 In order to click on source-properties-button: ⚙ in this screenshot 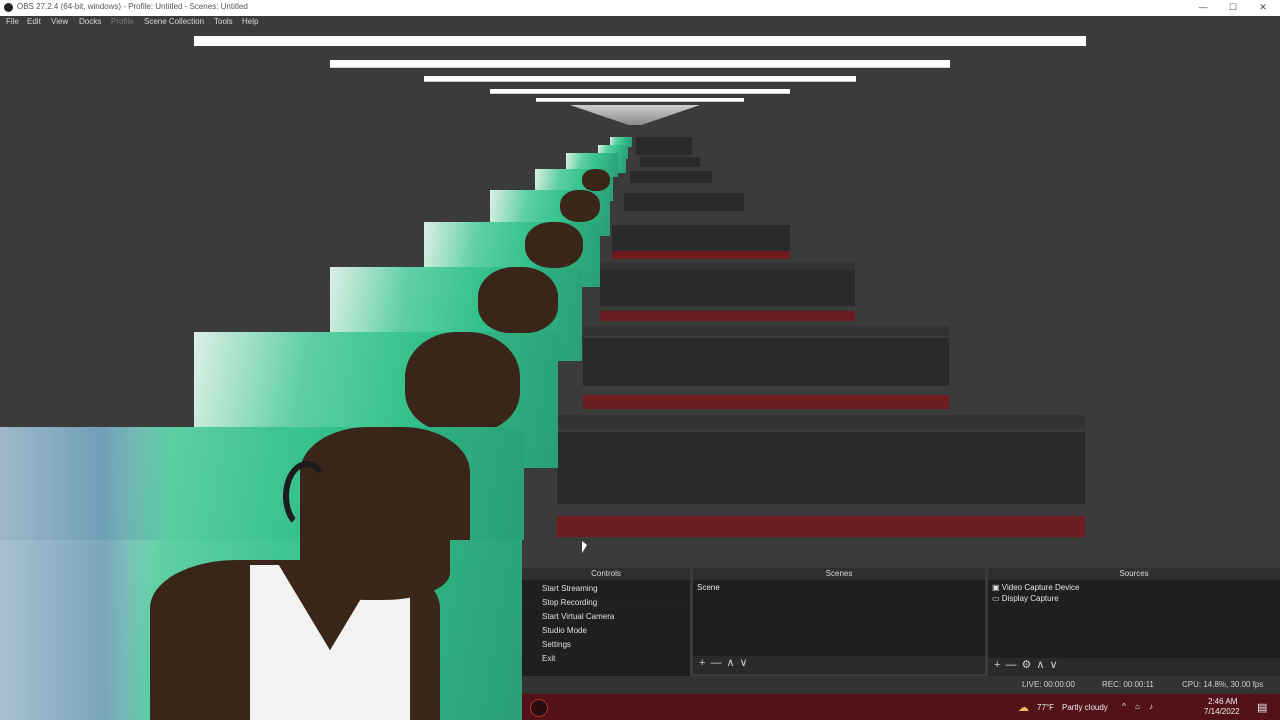, I will do `click(1026, 665)`.